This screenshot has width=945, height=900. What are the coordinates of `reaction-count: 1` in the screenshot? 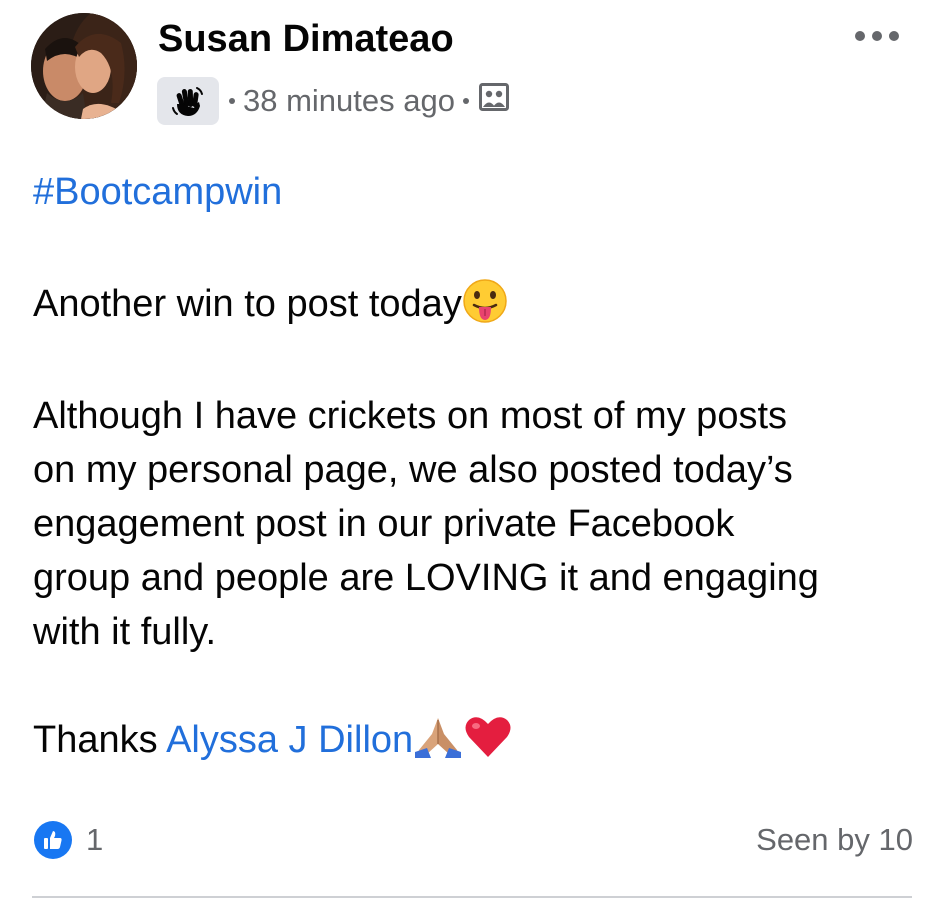 It's located at (95, 839).